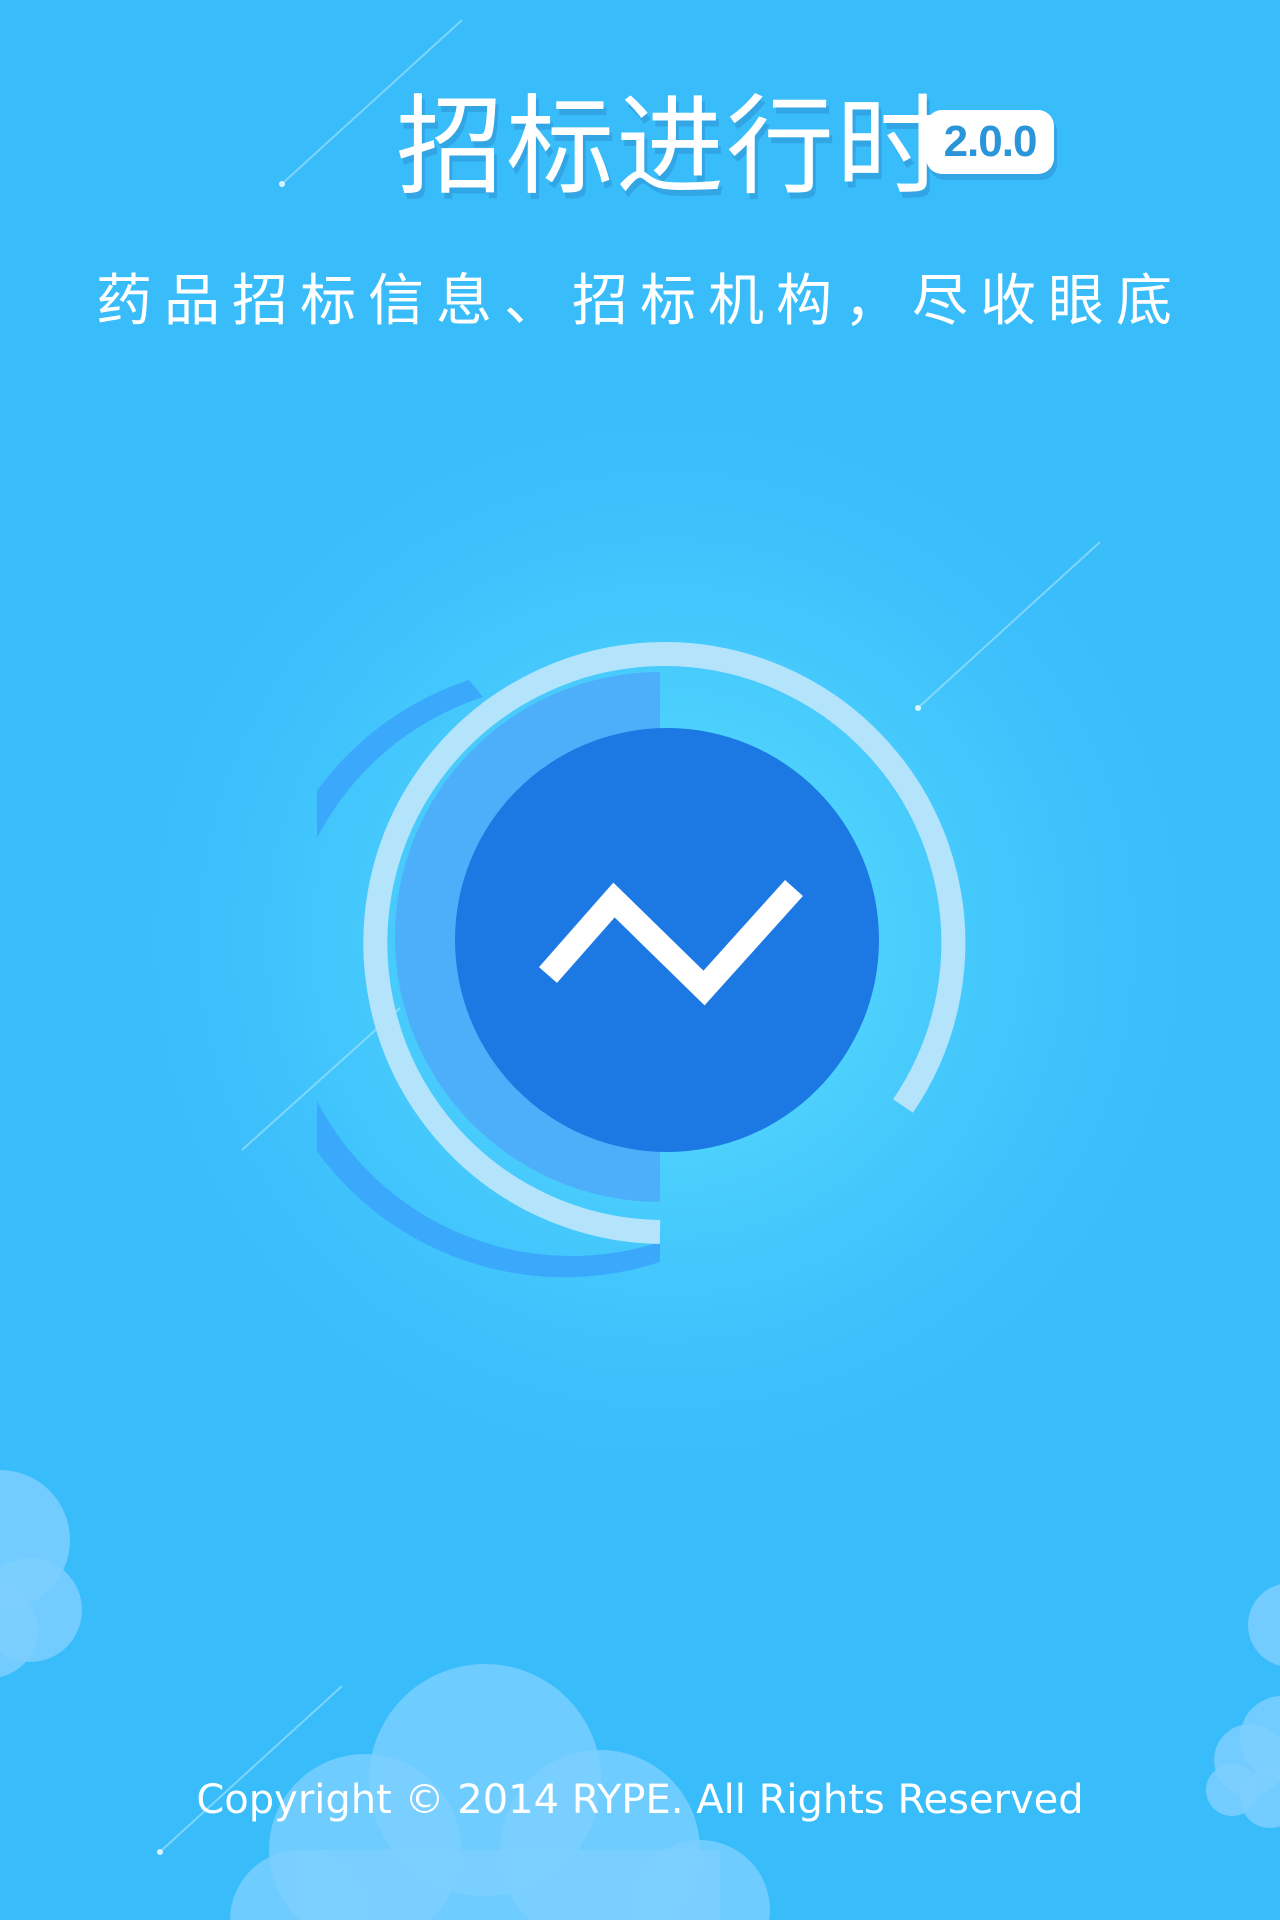 The width and height of the screenshot is (1280, 1920). What do you see at coordinates (160, 1852) in the screenshot?
I see `streak-dot` at bounding box center [160, 1852].